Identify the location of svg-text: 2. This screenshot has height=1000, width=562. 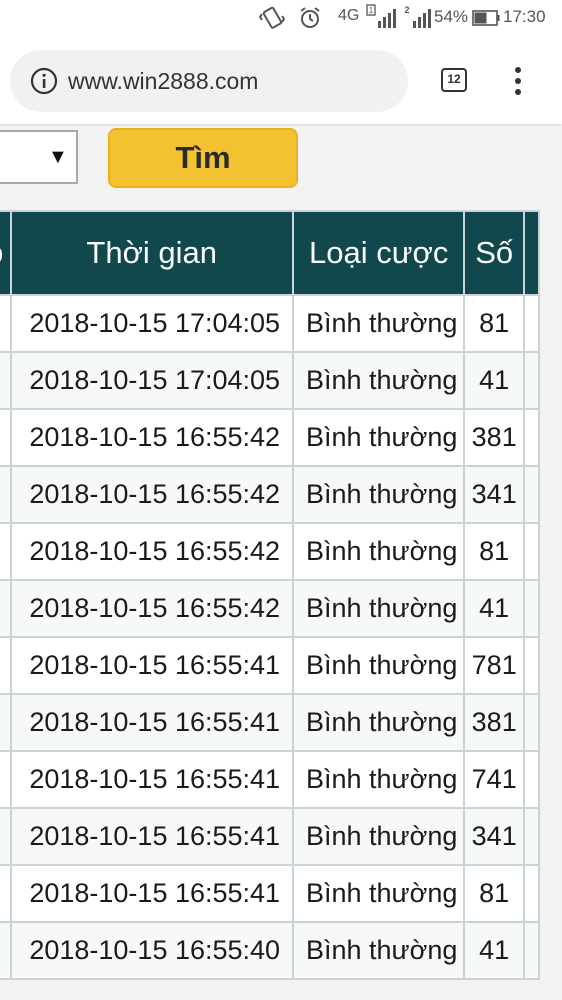
(406, 10).